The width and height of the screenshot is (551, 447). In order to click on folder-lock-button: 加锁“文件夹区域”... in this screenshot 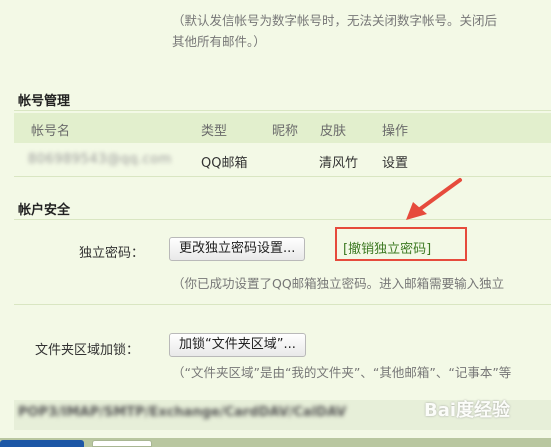, I will do `click(237, 345)`.